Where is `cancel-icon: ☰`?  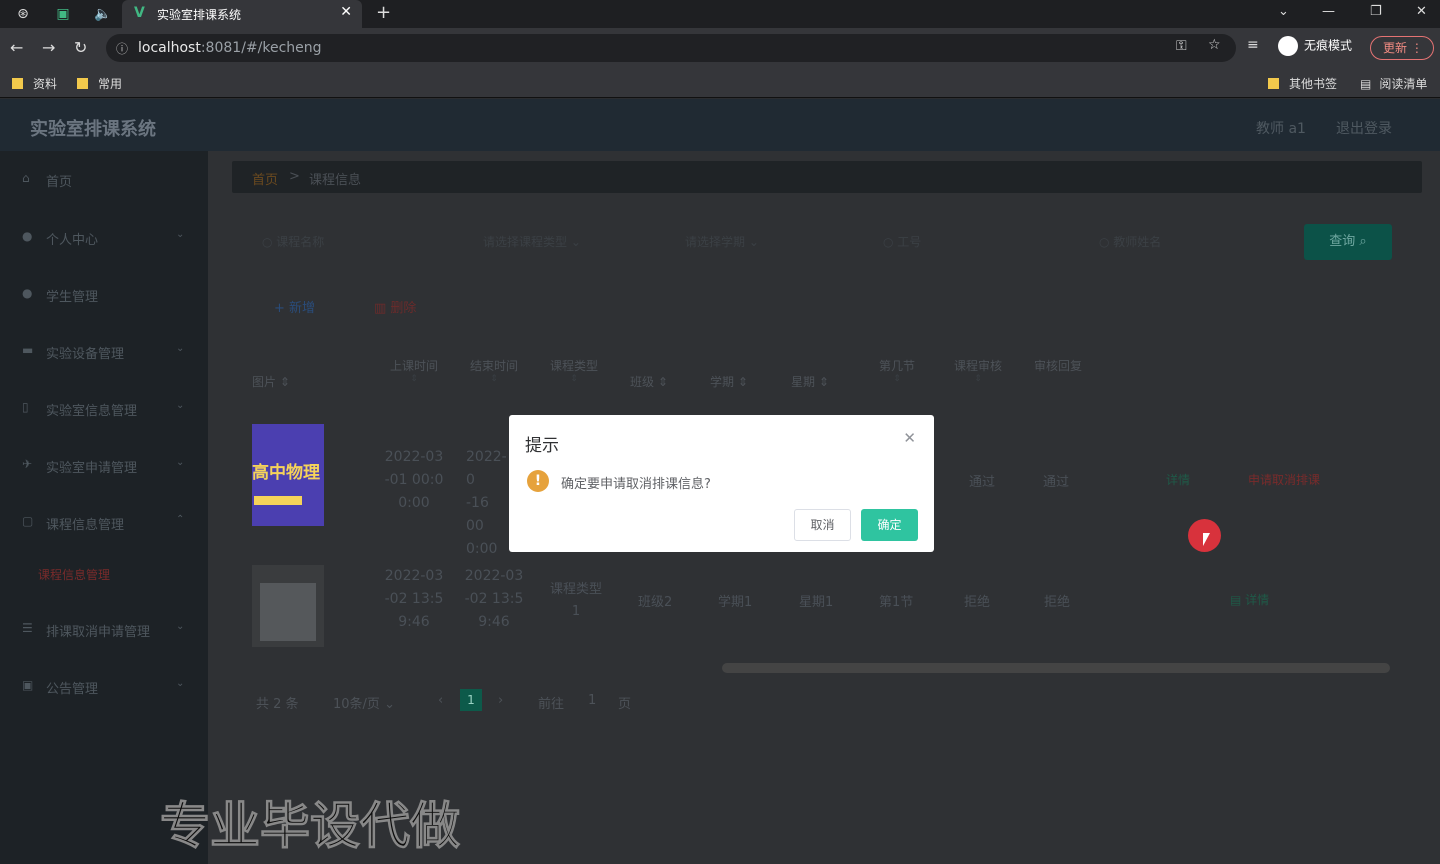
cancel-icon: ☰ is located at coordinates (27, 628).